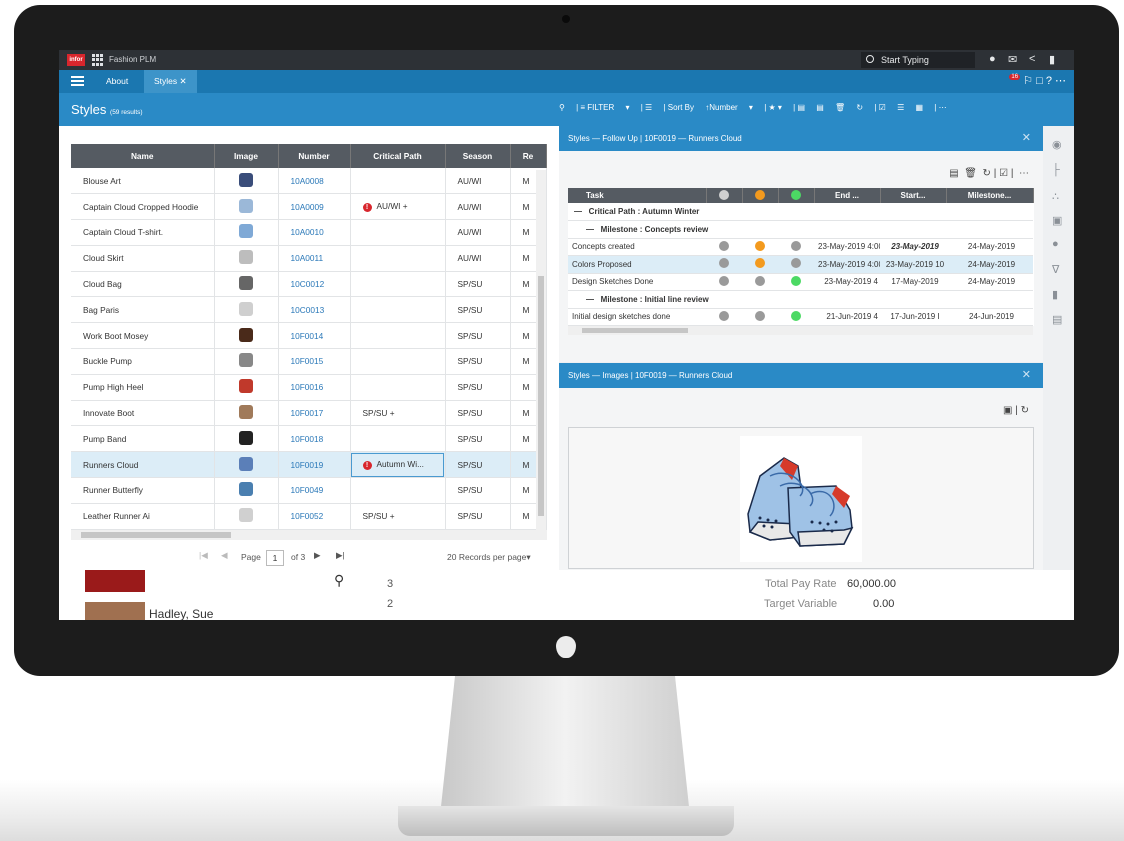  I want to click on grid-view-icon: ▦, so click(919, 107).